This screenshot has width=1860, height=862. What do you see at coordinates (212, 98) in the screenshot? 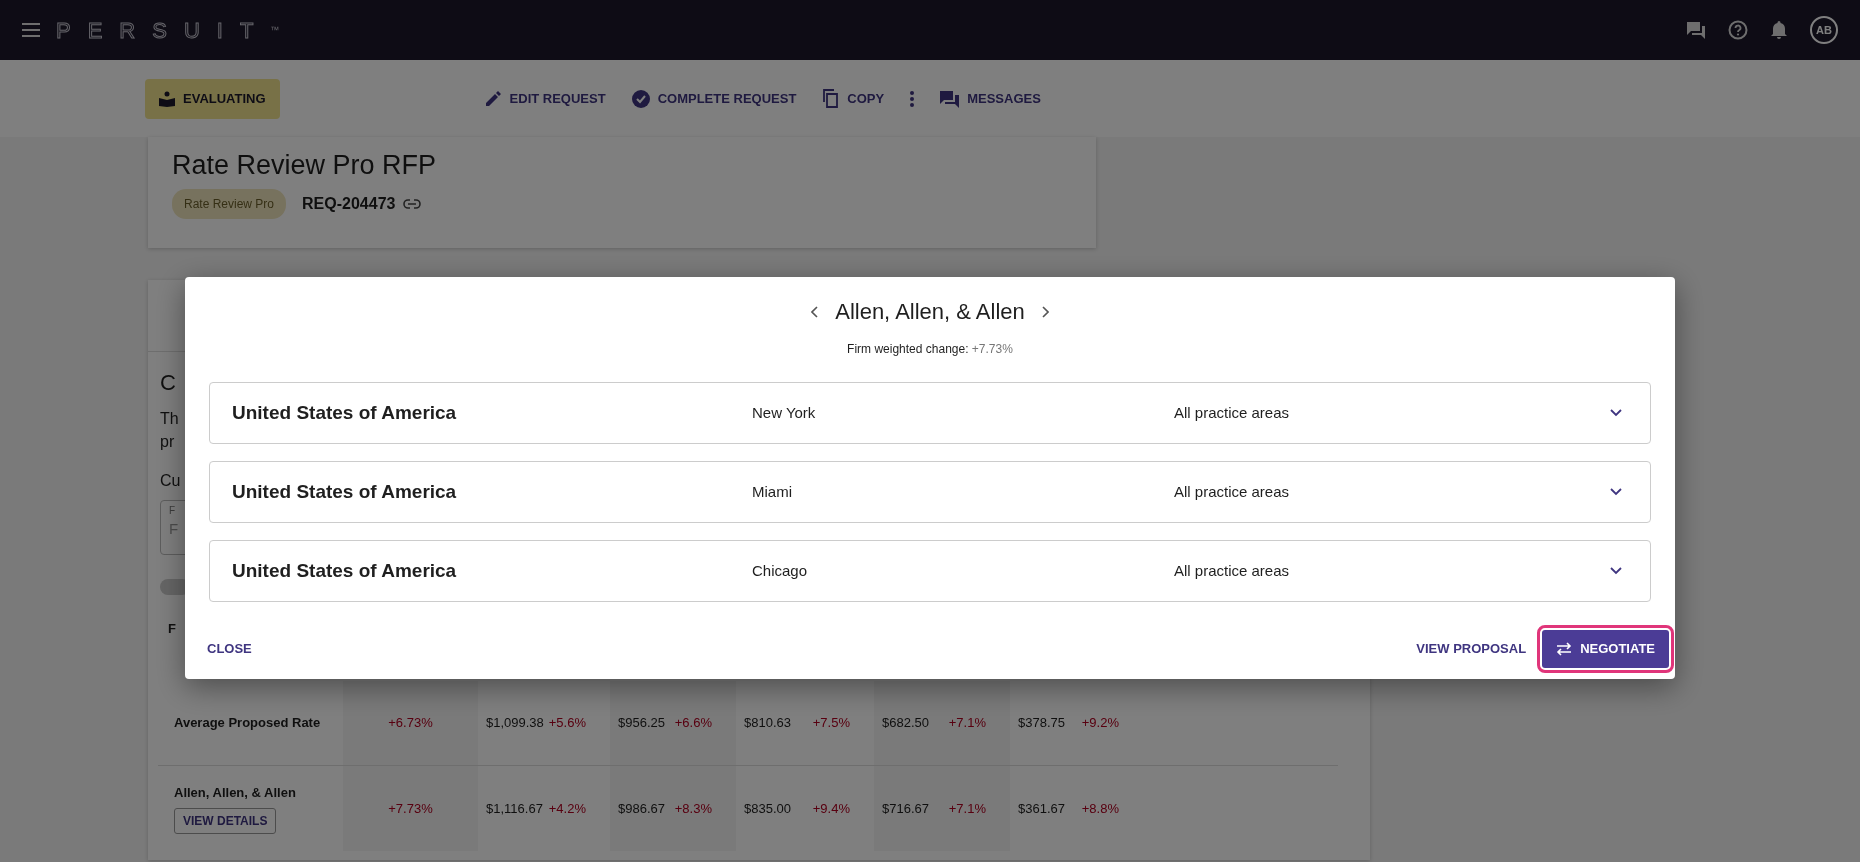
I see `status-chip: EVALUATING` at bounding box center [212, 98].